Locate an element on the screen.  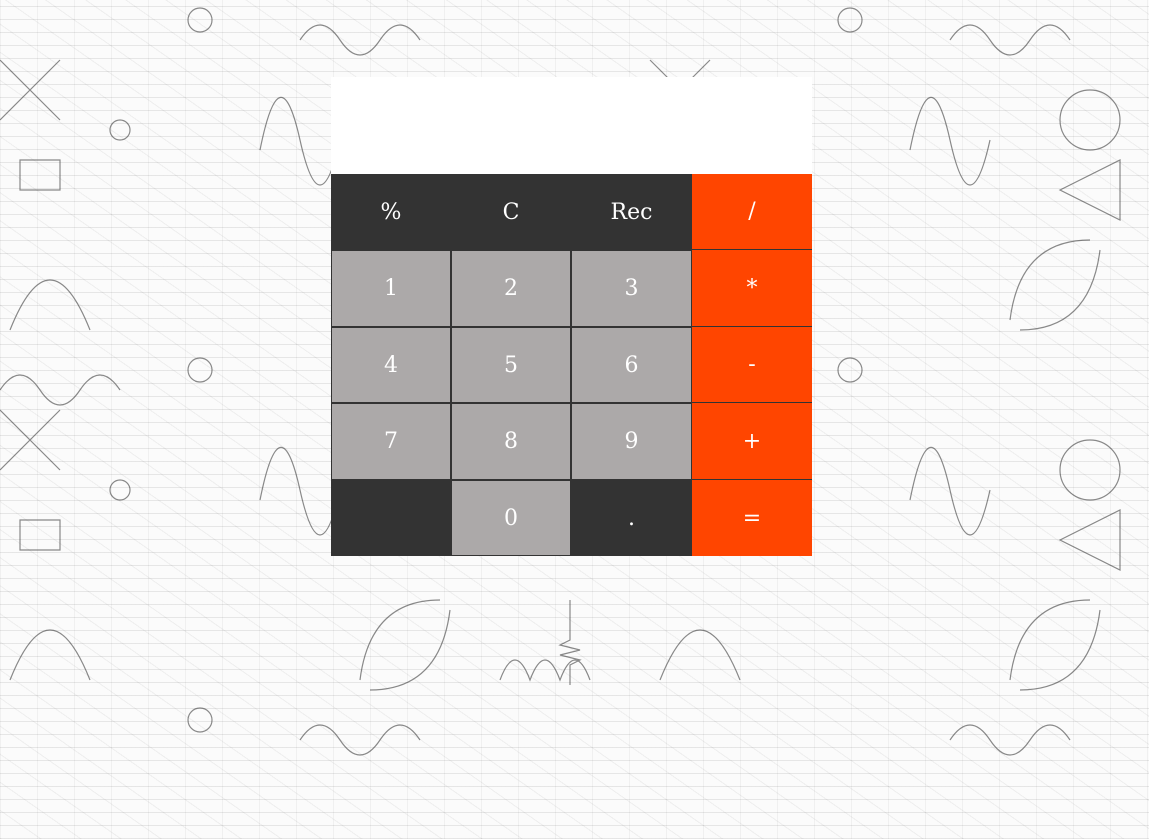
digit-8-button: 8 is located at coordinates (511, 441).